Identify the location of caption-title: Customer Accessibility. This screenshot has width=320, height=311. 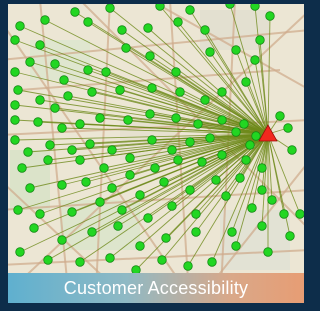
(156, 287).